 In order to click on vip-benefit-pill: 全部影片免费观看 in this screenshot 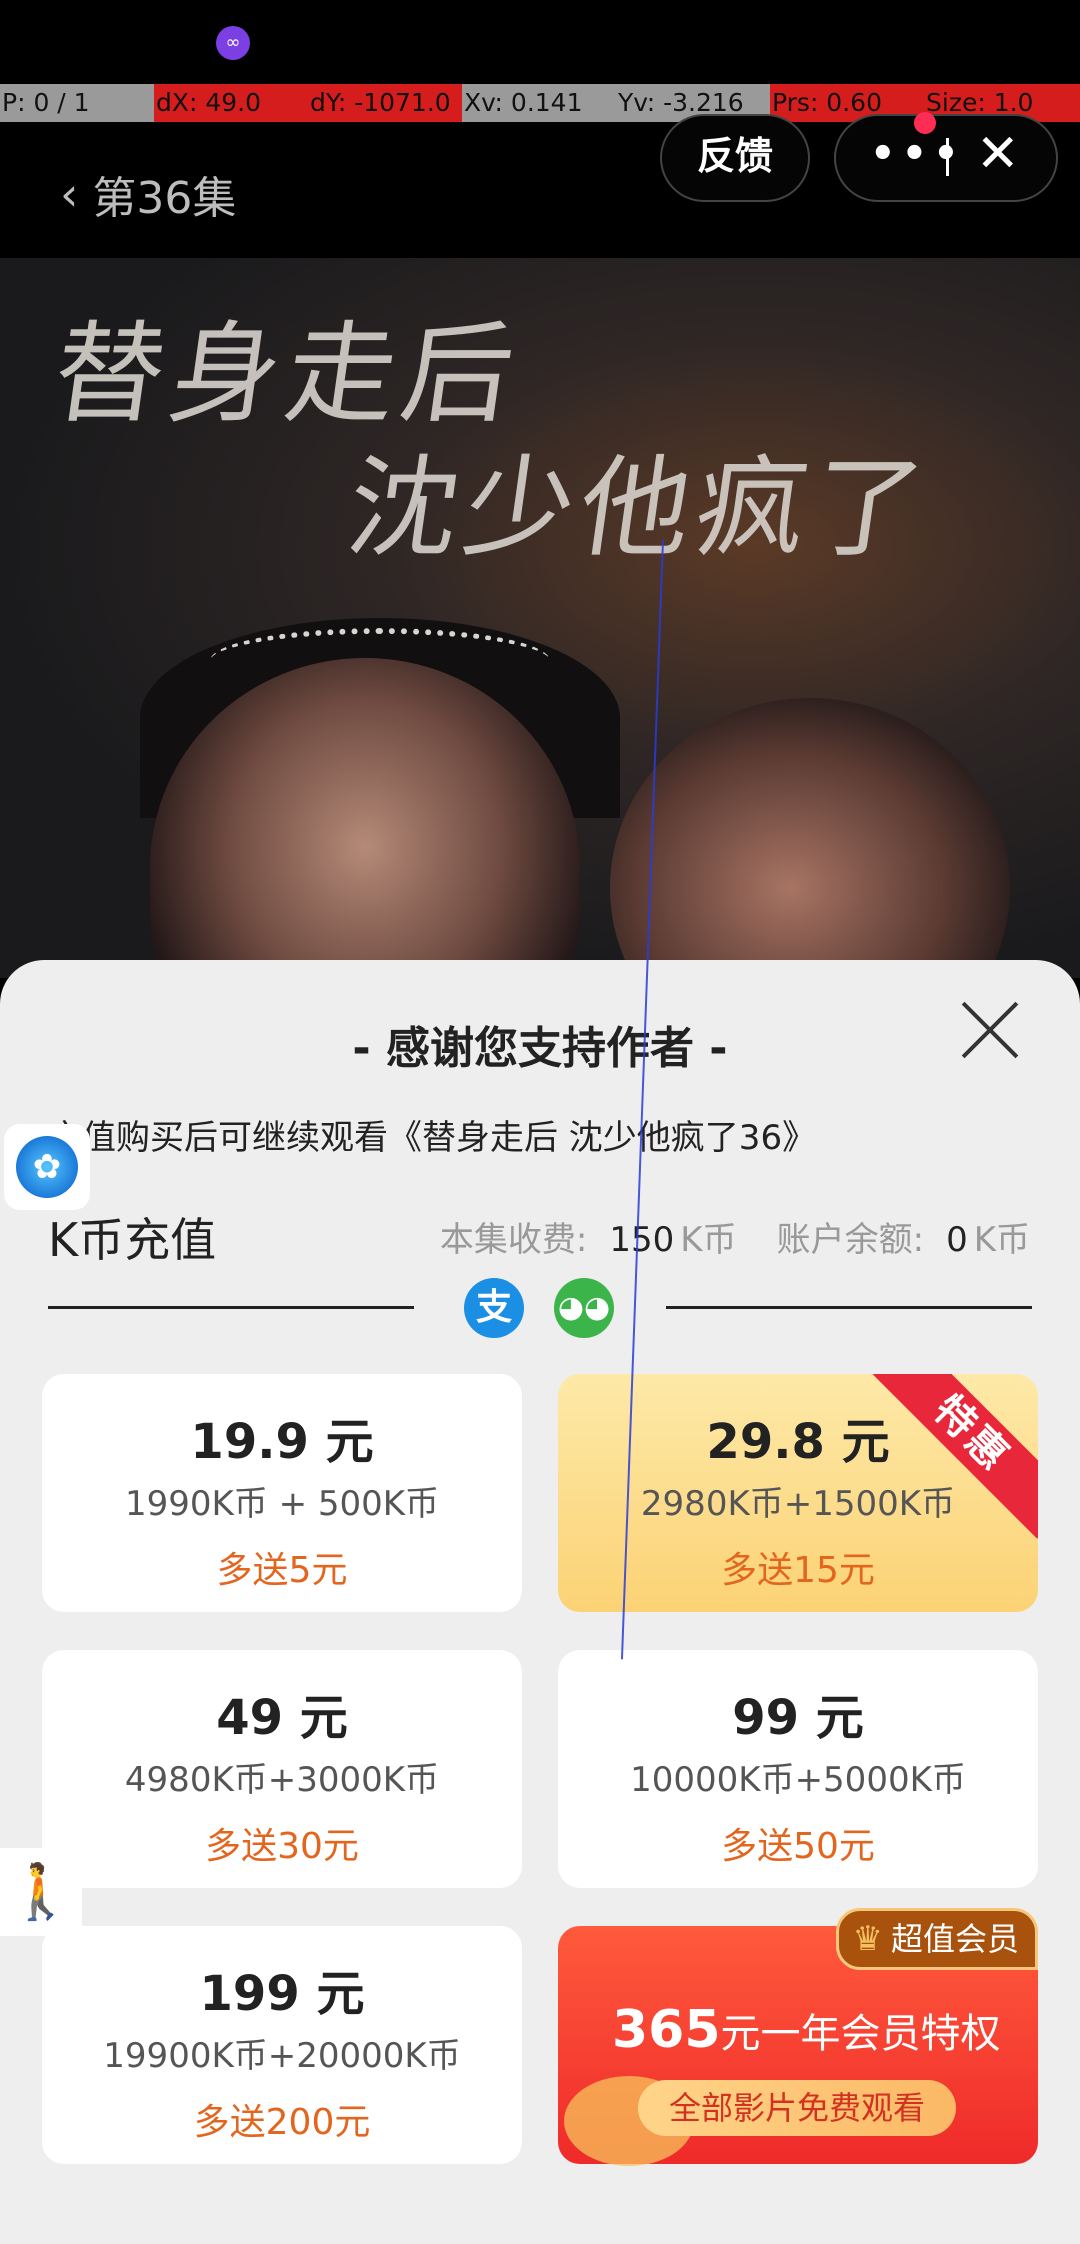, I will do `click(797, 2108)`.